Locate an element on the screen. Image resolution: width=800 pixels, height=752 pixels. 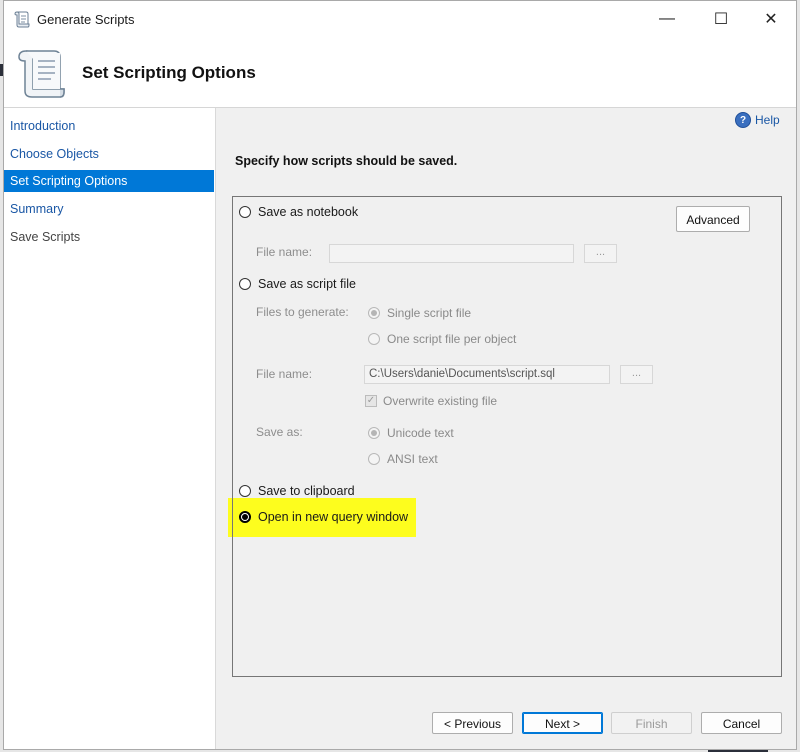
single-script-file-radio is located at coordinates (374, 313).